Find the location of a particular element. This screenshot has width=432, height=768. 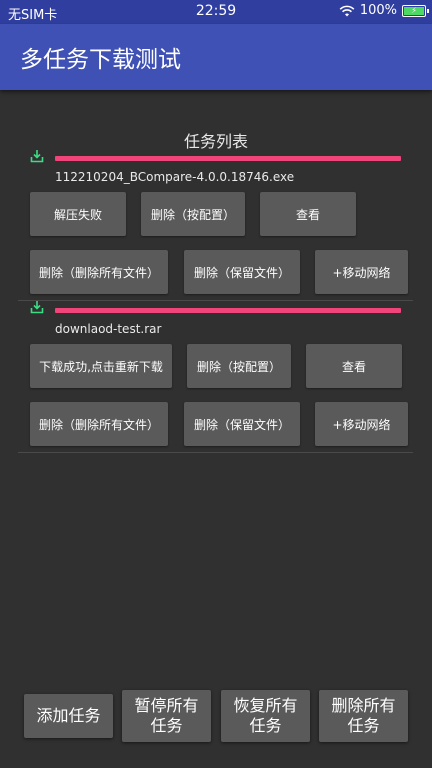

status-icons: 100% ⚡ is located at coordinates (384, 10).